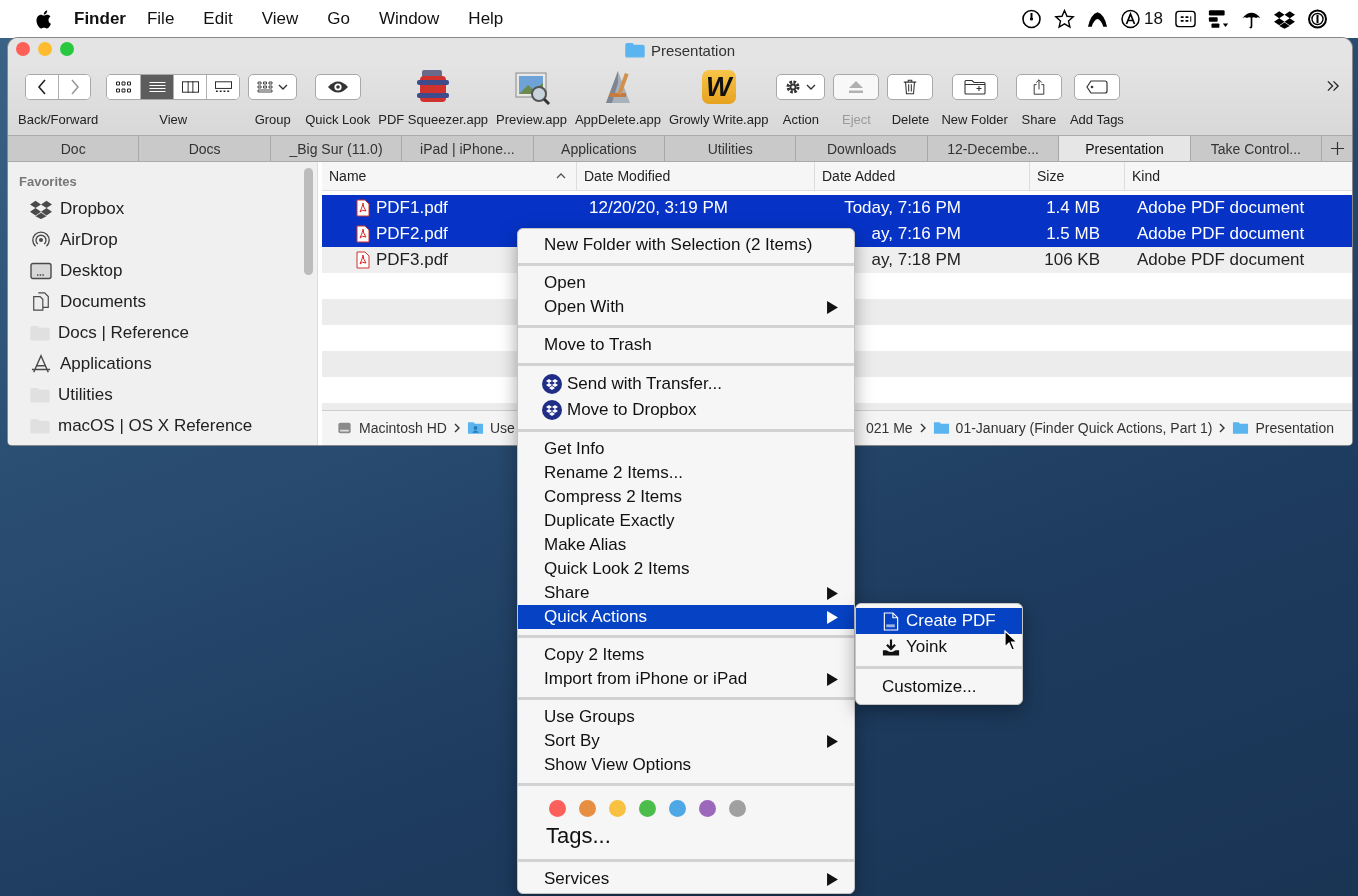 The image size is (1358, 896). I want to click on date-modified: 12/20/20, 3:19 PM, so click(658, 208).